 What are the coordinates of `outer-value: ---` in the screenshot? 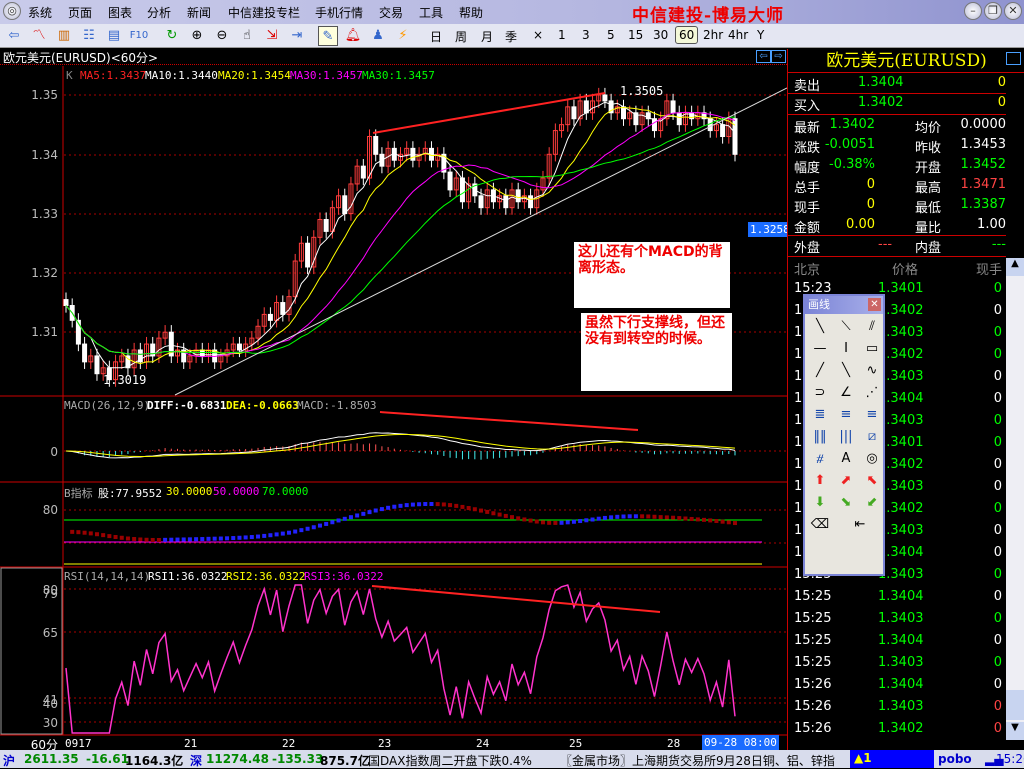 It's located at (885, 244).